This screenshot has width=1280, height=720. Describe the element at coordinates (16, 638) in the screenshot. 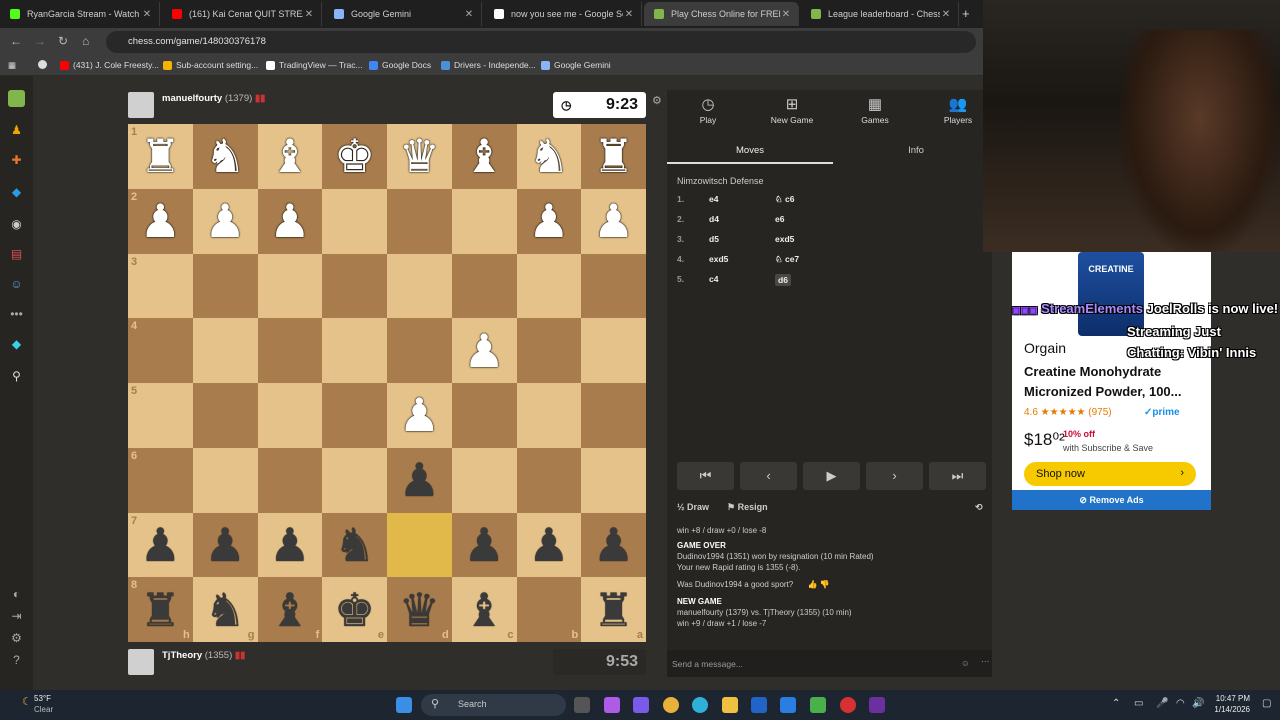

I see `settings-icon: ⚙` at that location.